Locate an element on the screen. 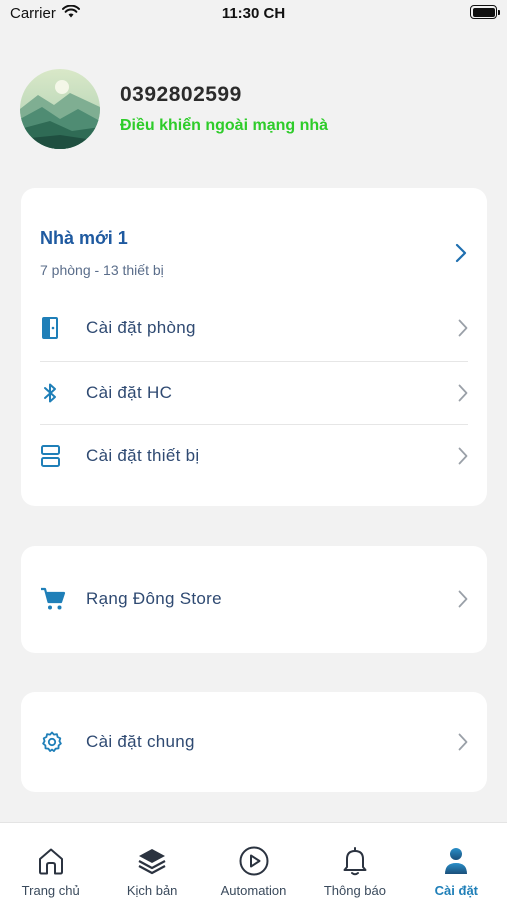 This screenshot has height=900, width=507. tab-label: Automation is located at coordinates (253, 890).